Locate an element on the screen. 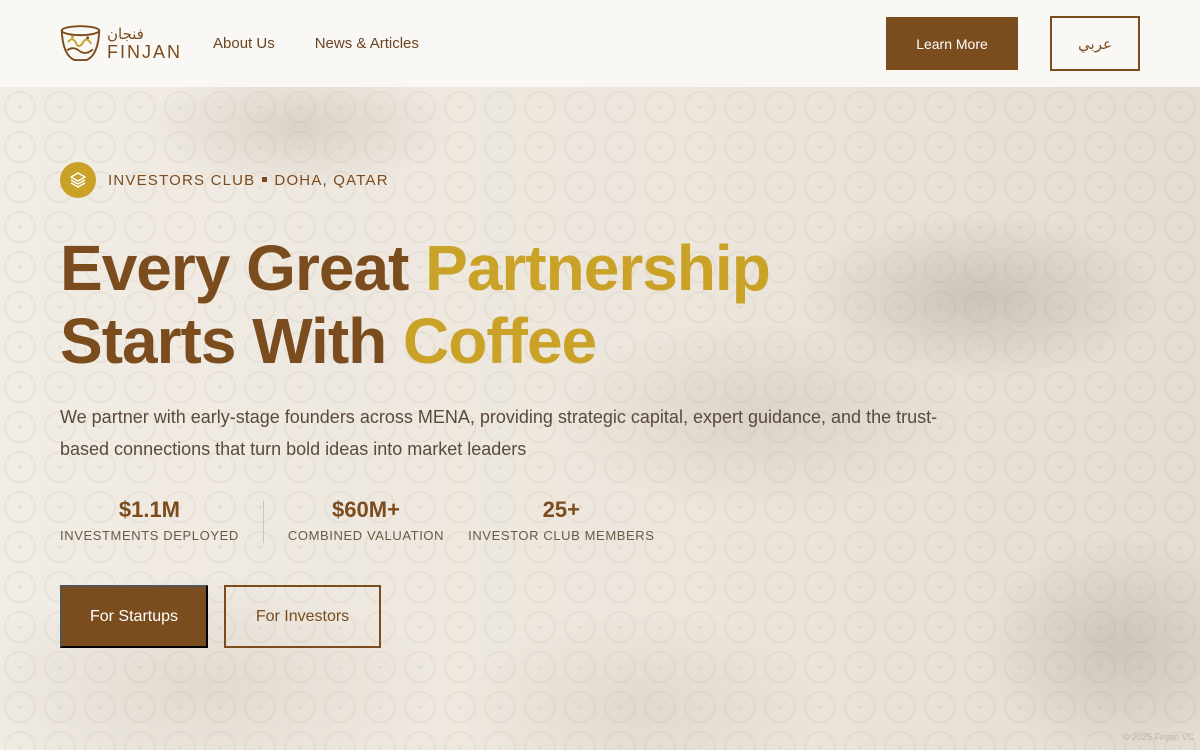 The height and width of the screenshot is (750, 1200). stat-value: $1.1M is located at coordinates (149, 509).